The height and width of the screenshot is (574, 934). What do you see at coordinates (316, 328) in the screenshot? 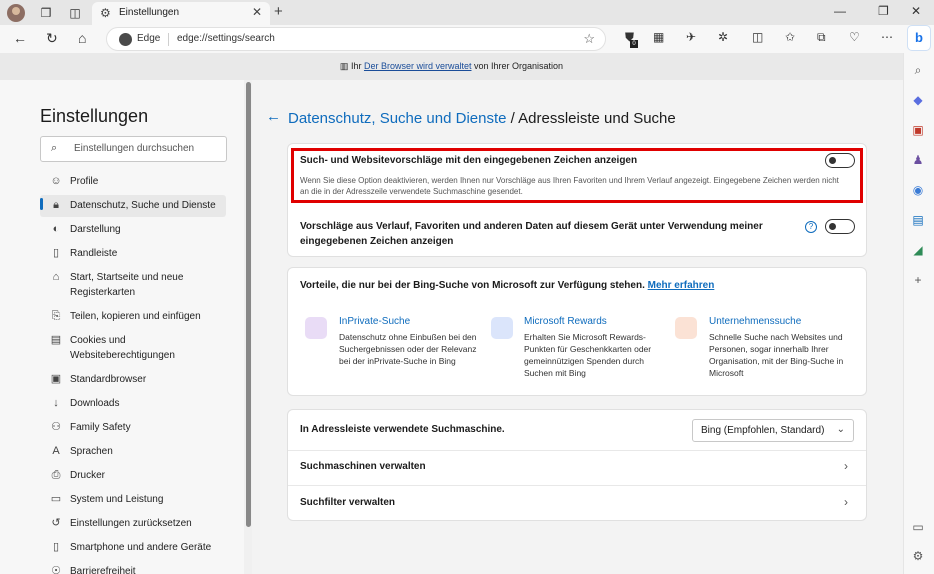
I see `inprivate-icon` at bounding box center [316, 328].